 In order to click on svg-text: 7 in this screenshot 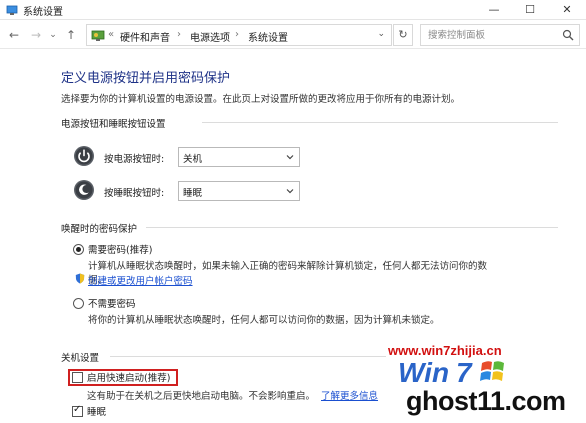, I will do `click(464, 372)`.